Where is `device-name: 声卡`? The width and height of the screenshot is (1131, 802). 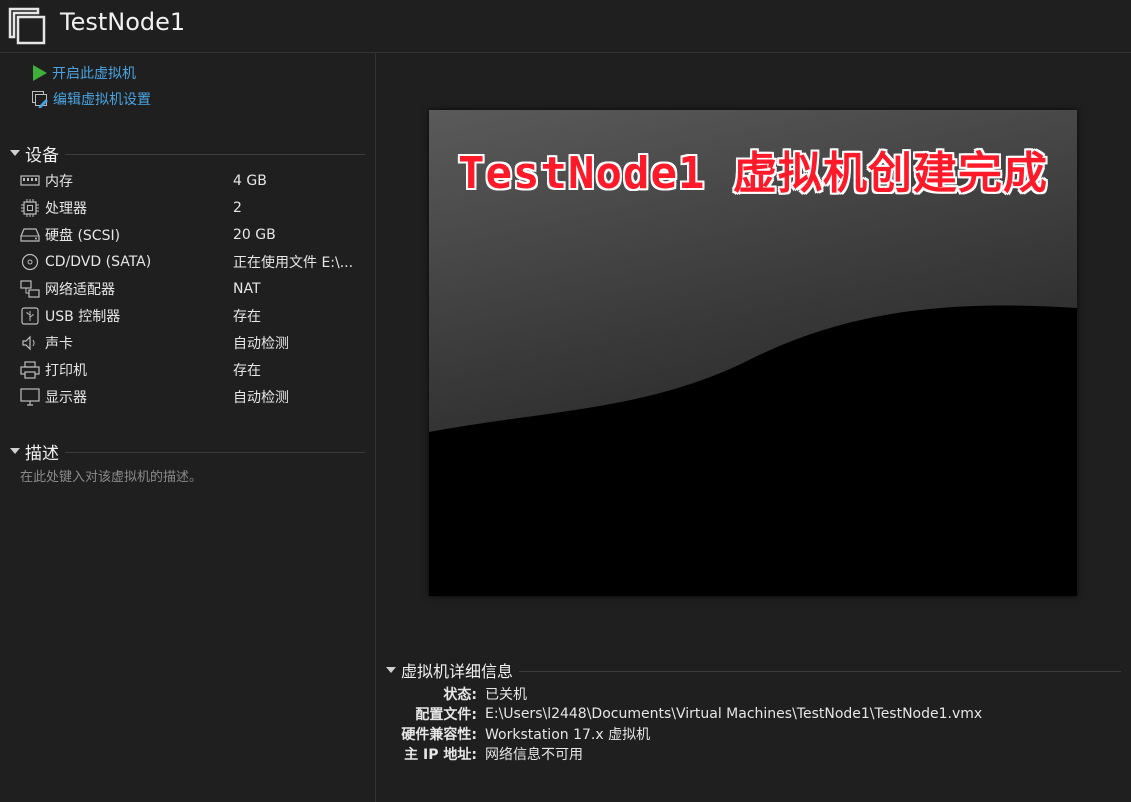
device-name: 声卡 is located at coordinates (59, 343).